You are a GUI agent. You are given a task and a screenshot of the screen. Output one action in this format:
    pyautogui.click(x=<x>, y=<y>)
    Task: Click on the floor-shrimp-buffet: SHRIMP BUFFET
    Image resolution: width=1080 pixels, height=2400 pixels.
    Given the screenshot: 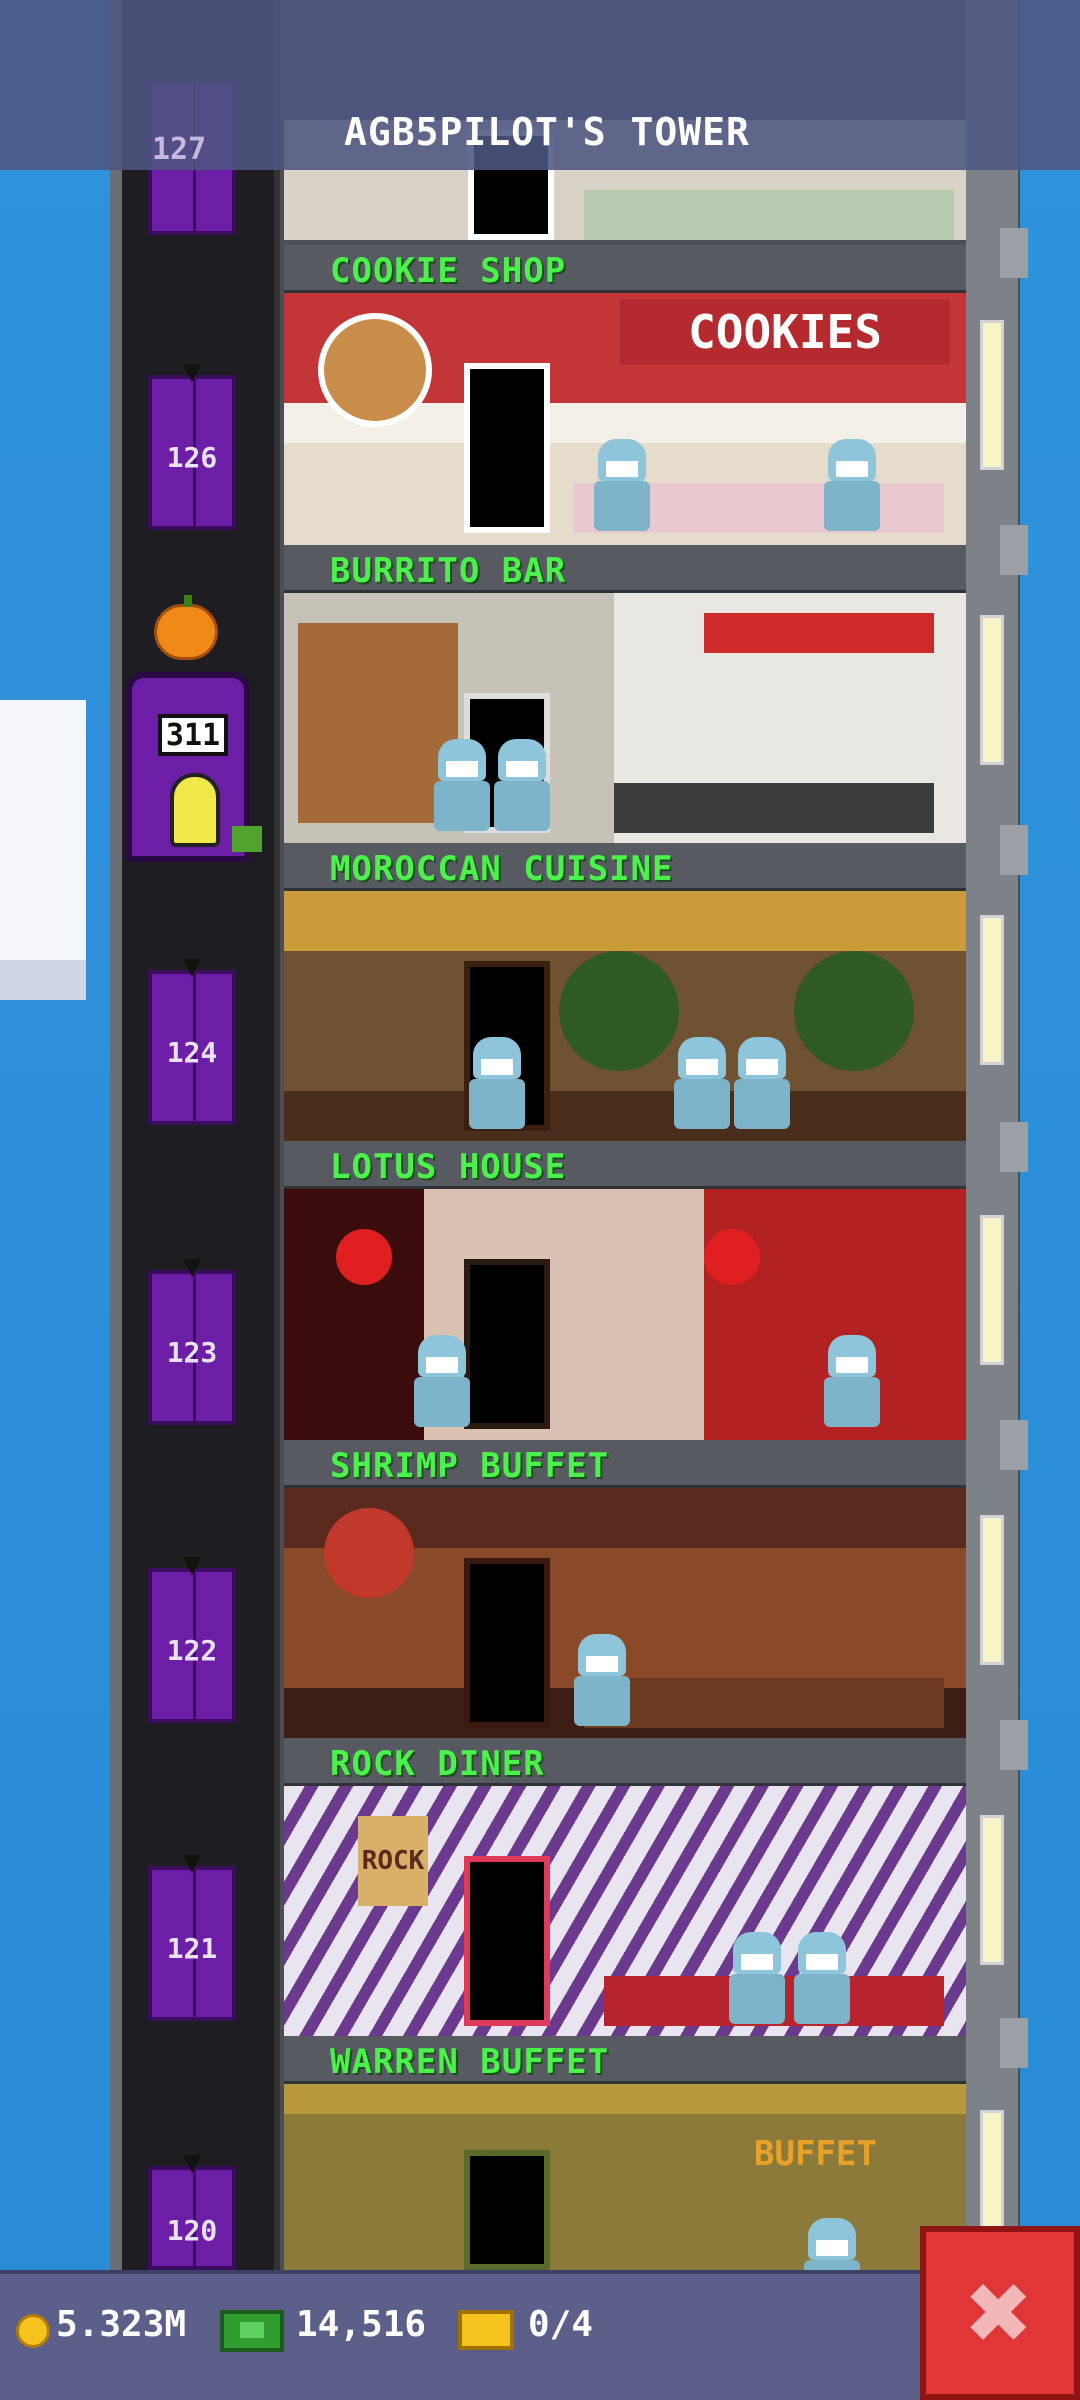 What is the action you would take?
    pyautogui.click(x=625, y=1590)
    